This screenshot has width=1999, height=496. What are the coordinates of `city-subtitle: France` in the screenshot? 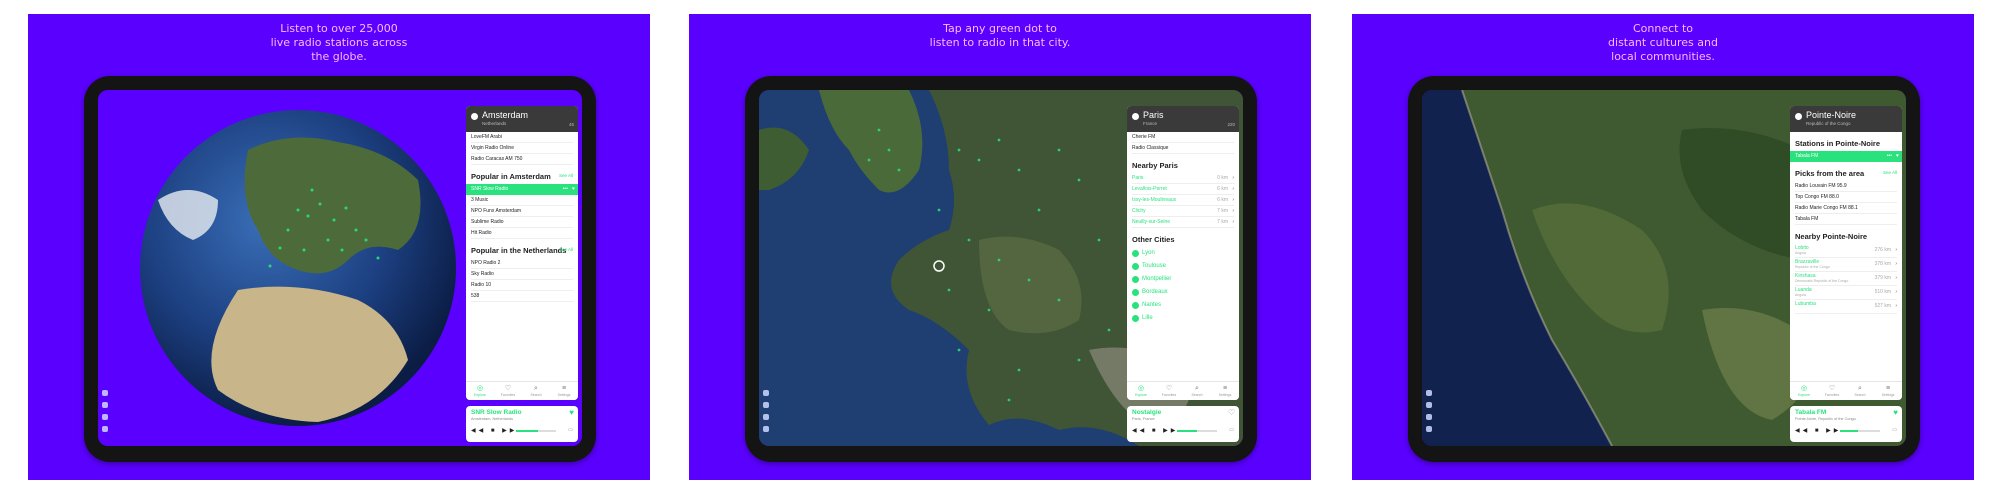 It's located at (1150, 123).